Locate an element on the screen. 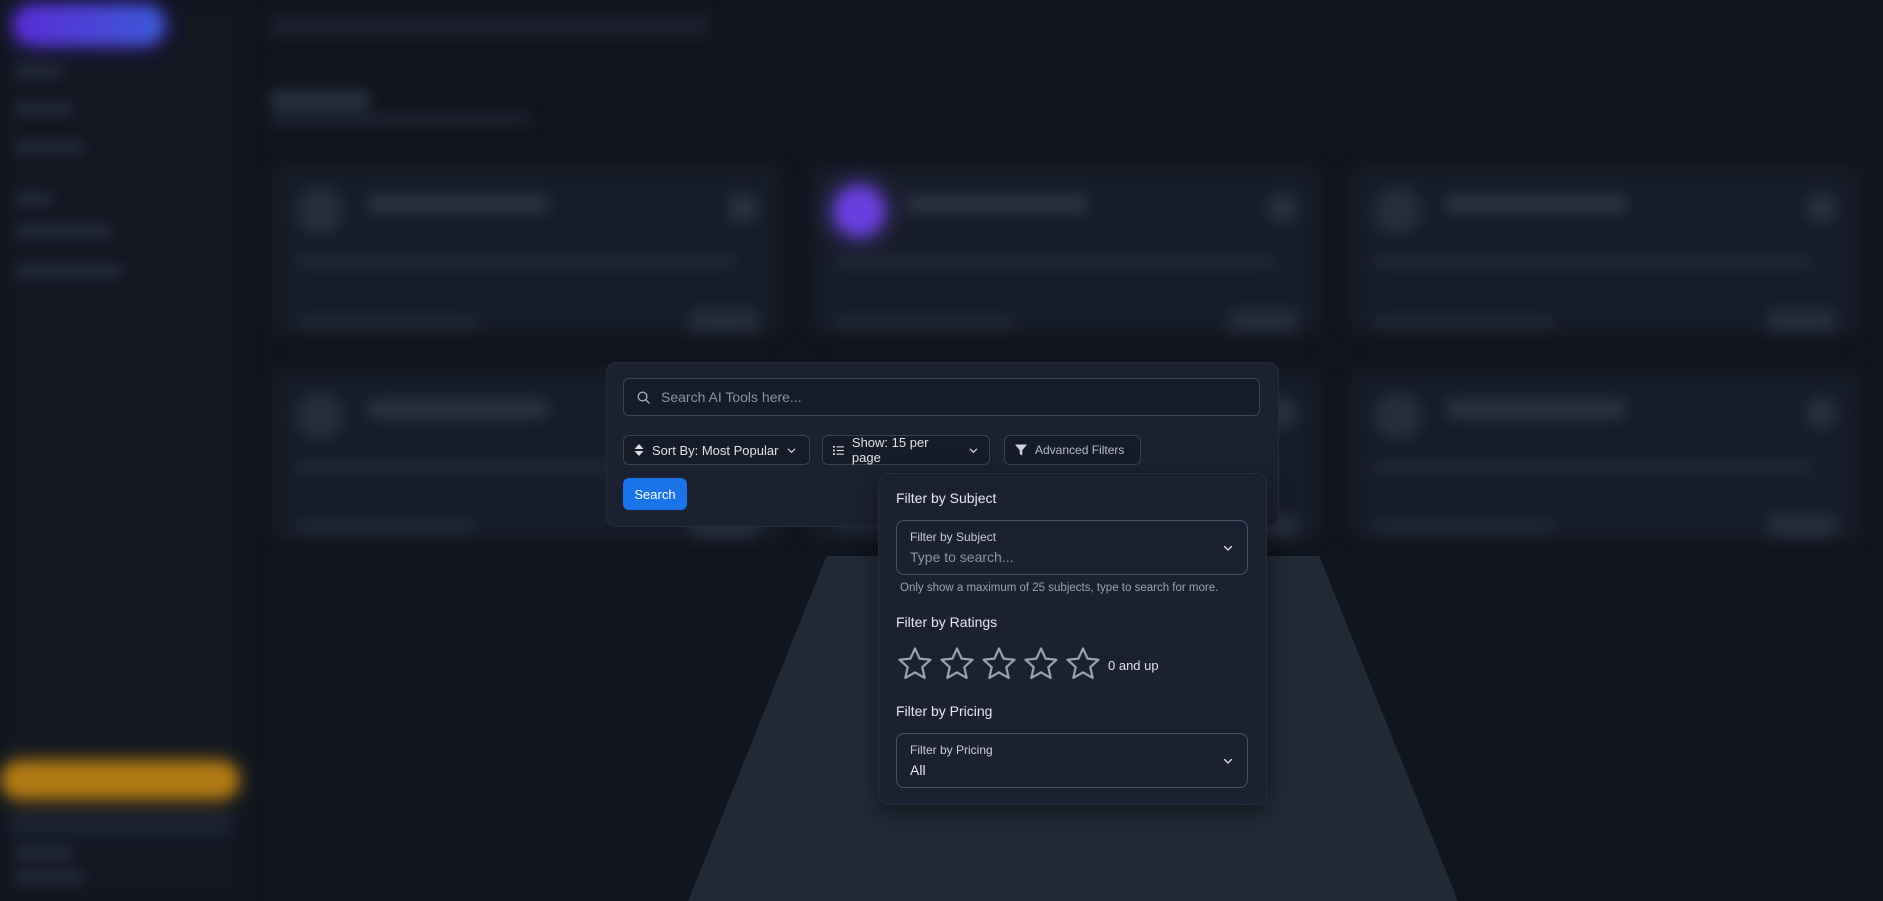  pricing-selected-value: All is located at coordinates (918, 770).